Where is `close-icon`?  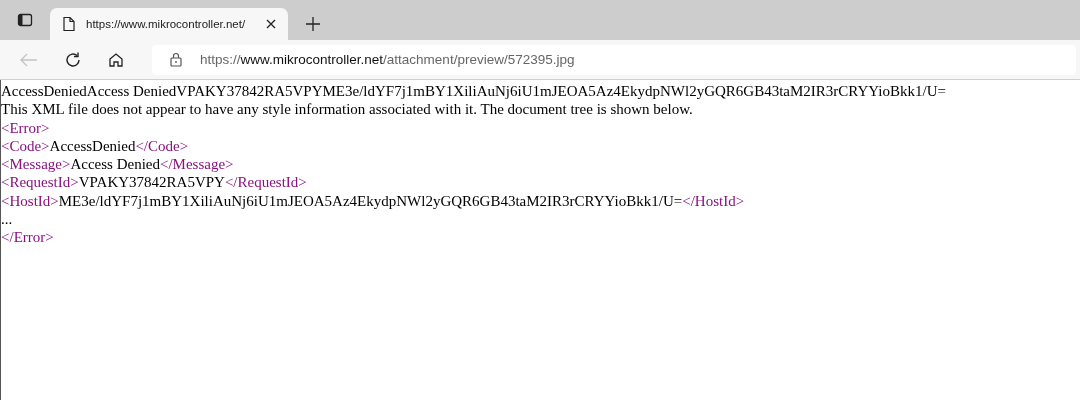
close-icon is located at coordinates (271, 24).